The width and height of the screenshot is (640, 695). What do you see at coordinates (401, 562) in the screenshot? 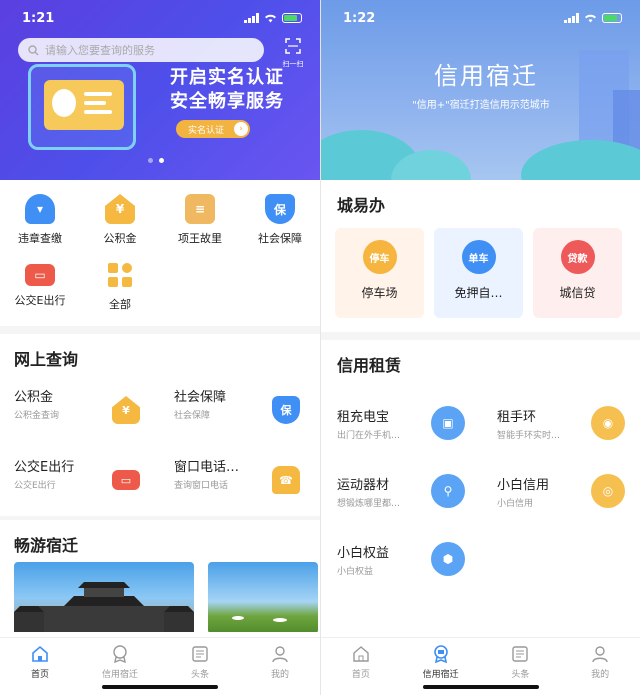
I see `rent-item-xiaobai-rights: 小白权益 小白权益 ⬢` at bounding box center [401, 562].